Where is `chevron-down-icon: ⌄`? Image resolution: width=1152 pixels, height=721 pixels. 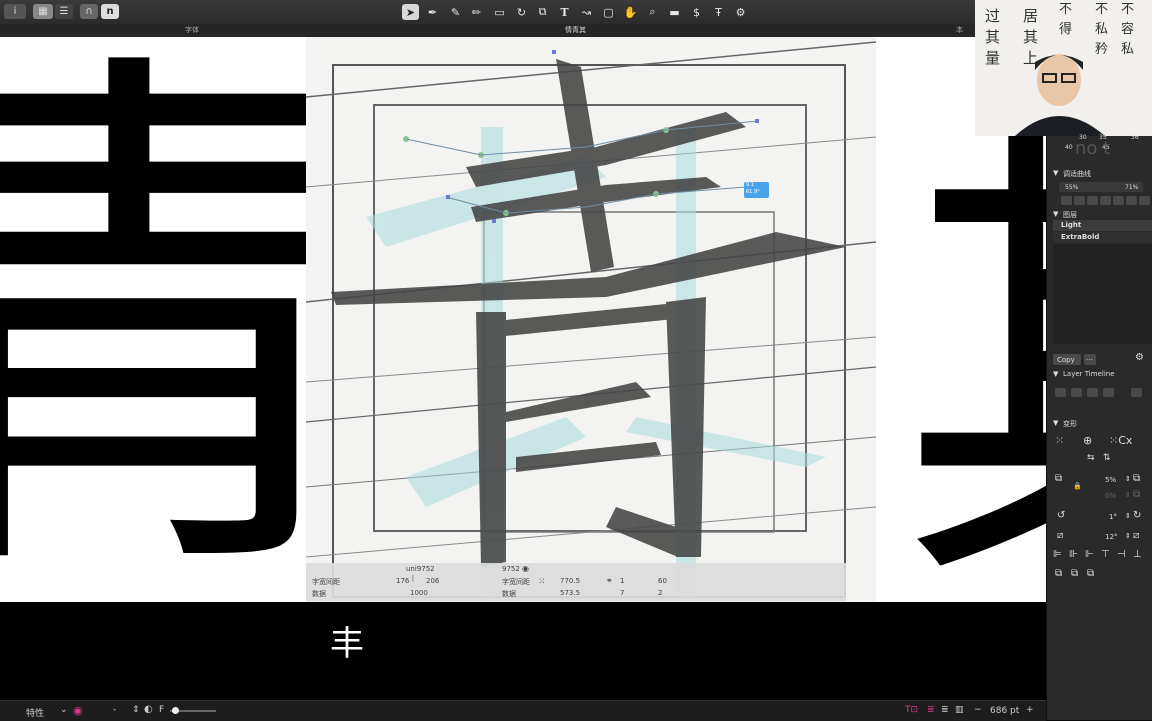 chevron-down-icon: ⌄ is located at coordinates (64, 710).